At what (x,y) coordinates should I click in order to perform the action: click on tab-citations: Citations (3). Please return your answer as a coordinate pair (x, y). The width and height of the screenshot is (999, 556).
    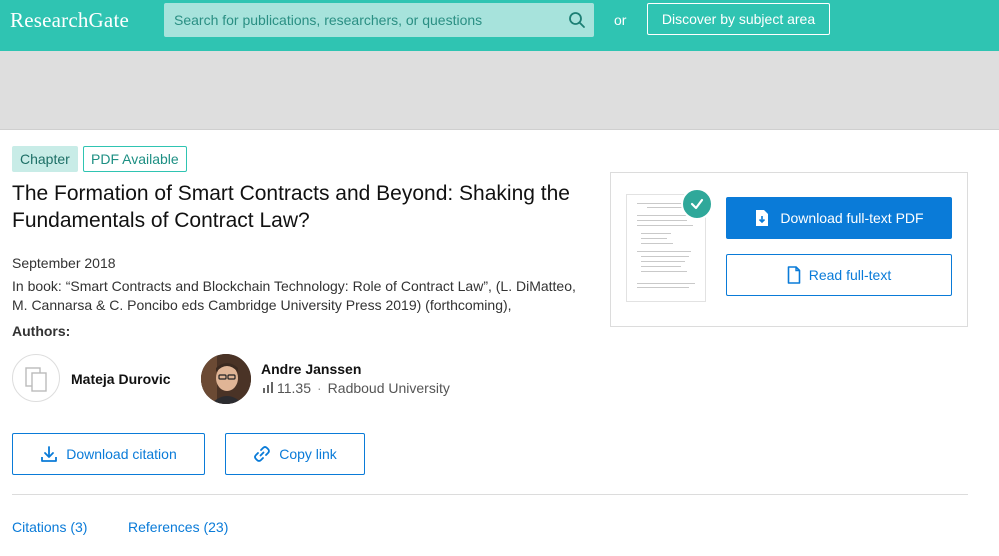
    Looking at the image, I should click on (49, 527).